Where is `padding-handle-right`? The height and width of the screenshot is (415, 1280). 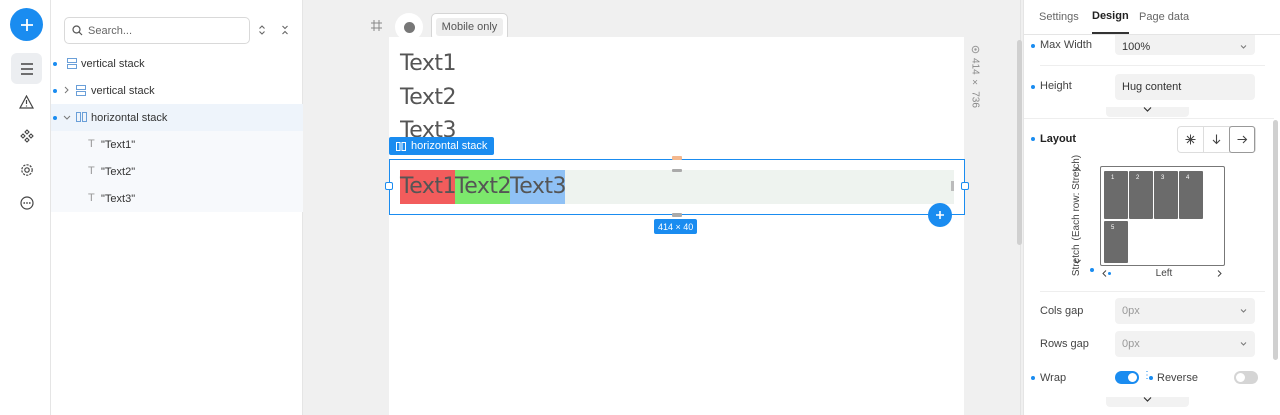
padding-handle-right is located at coordinates (952, 186).